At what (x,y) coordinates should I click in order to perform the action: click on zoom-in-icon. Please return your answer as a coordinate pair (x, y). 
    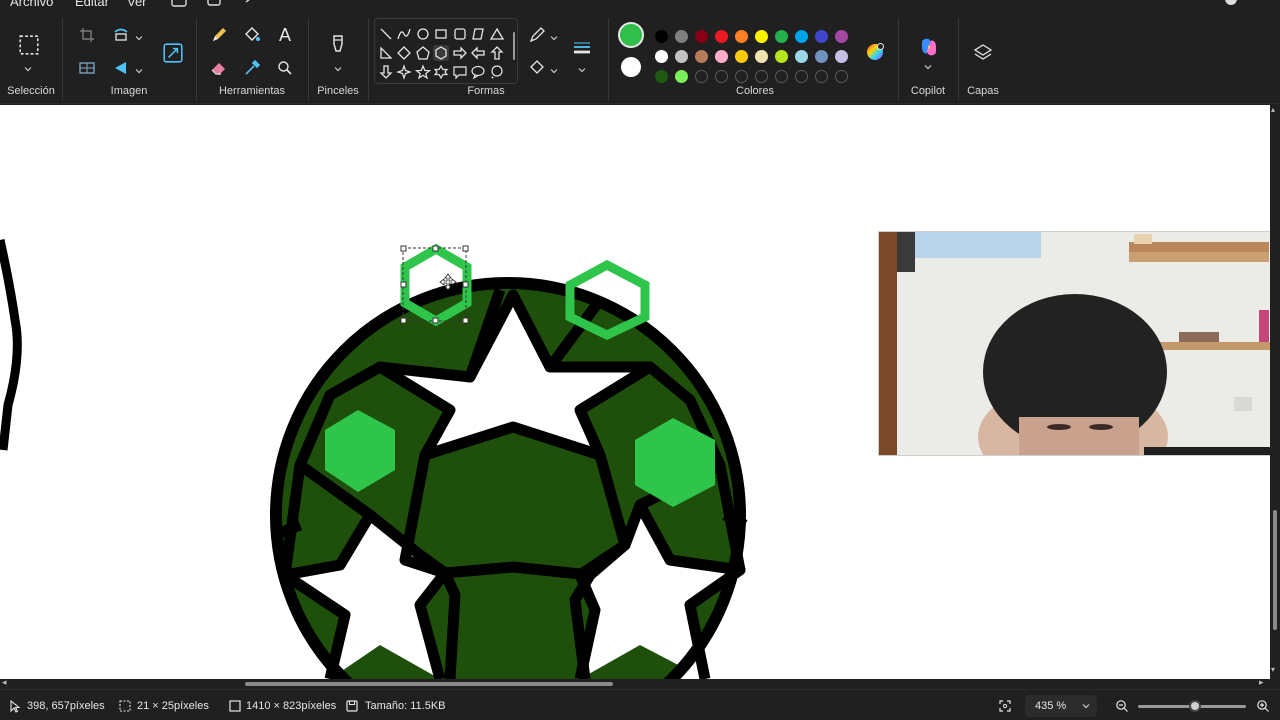
    Looking at the image, I should click on (1263, 706).